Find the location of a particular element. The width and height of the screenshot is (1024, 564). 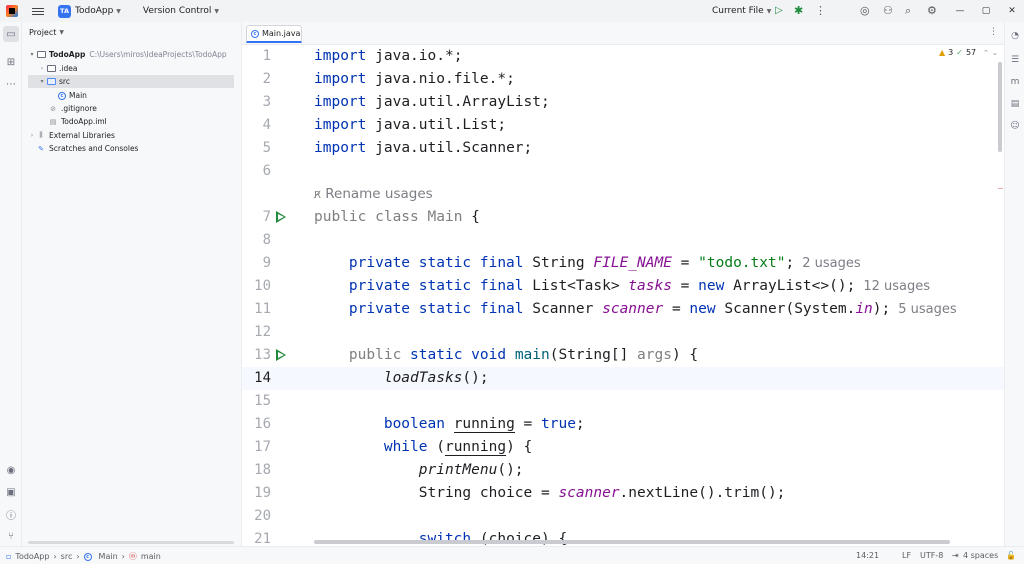

run-icon: ▷ is located at coordinates (779, 10).